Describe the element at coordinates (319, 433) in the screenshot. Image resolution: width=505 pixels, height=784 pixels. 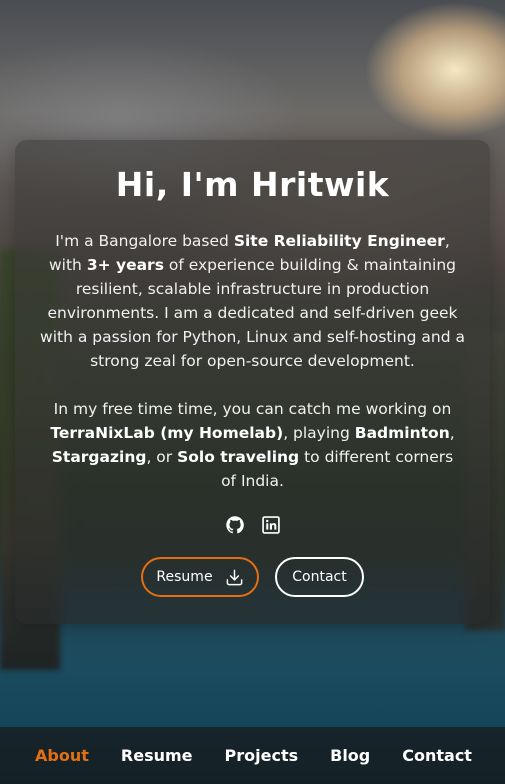
I see `hobbies-text-2: , playing` at that location.